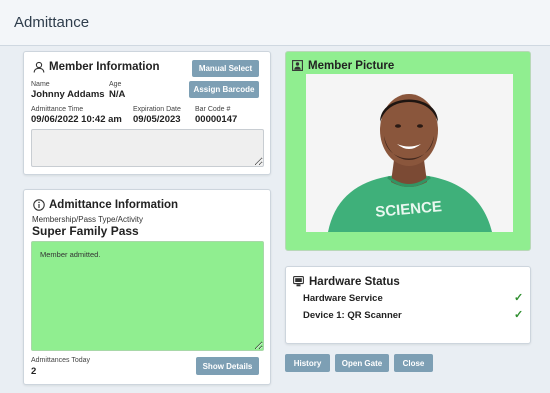 The height and width of the screenshot is (393, 550). I want to click on hardware-service-check-icon: ✓, so click(519, 298).